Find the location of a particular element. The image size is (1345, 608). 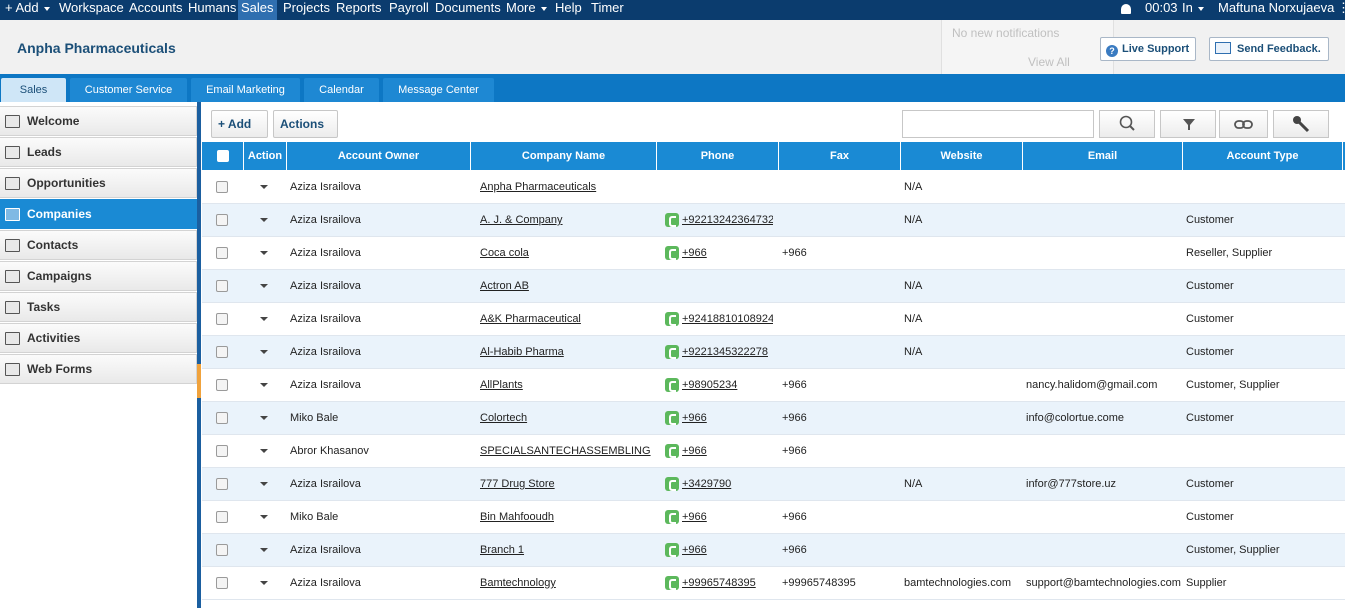

sidebar-item-companies: Companies is located at coordinates (98, 214).